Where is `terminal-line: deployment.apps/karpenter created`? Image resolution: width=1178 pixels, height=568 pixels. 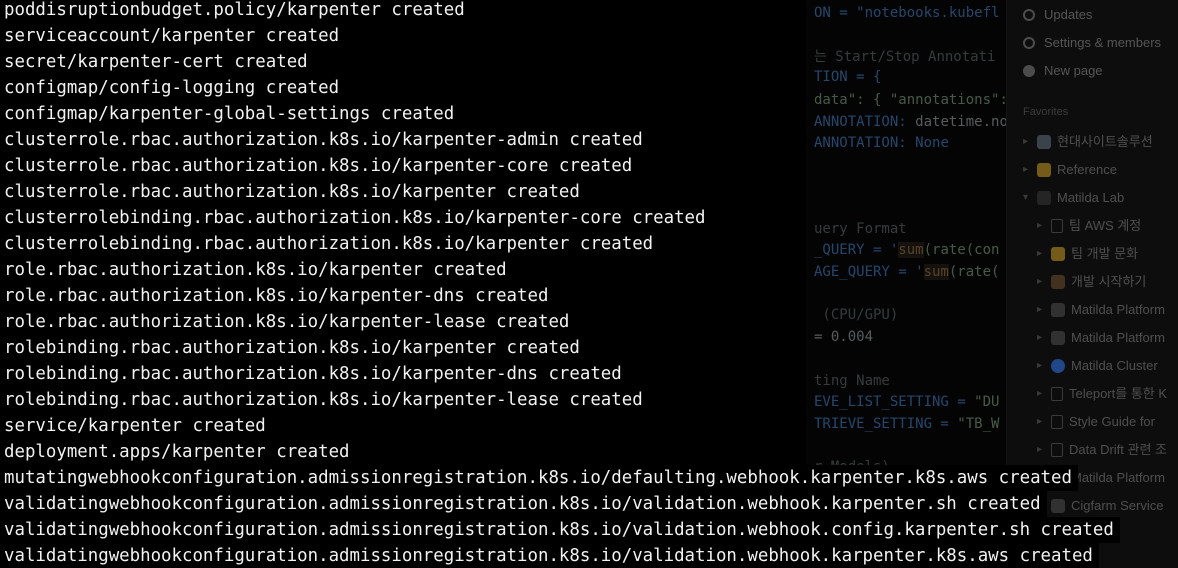
terminal-line: deployment.apps/karpenter created is located at coordinates (180, 452).